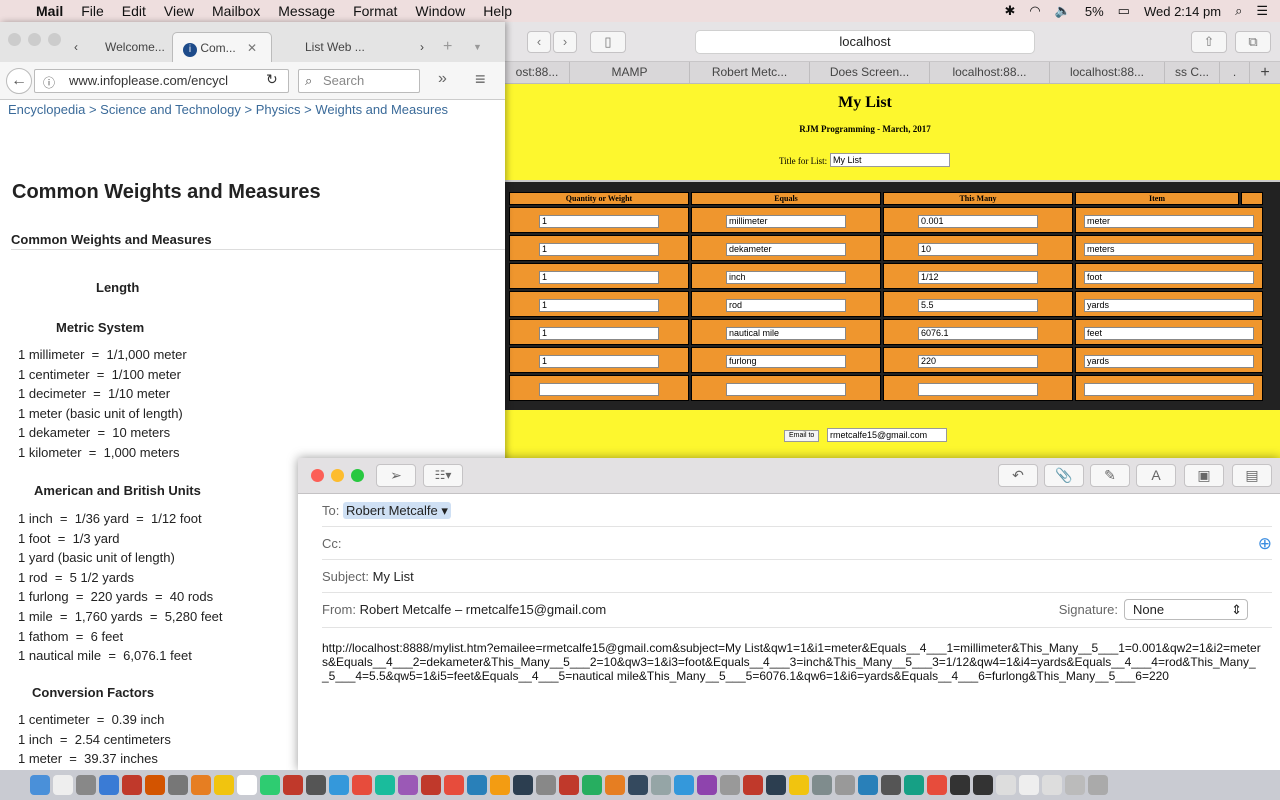  Describe the element at coordinates (483, 609) in the screenshot. I see `from-value: Robert Metcalfe – rmetcalfe15@gmail.com` at that location.